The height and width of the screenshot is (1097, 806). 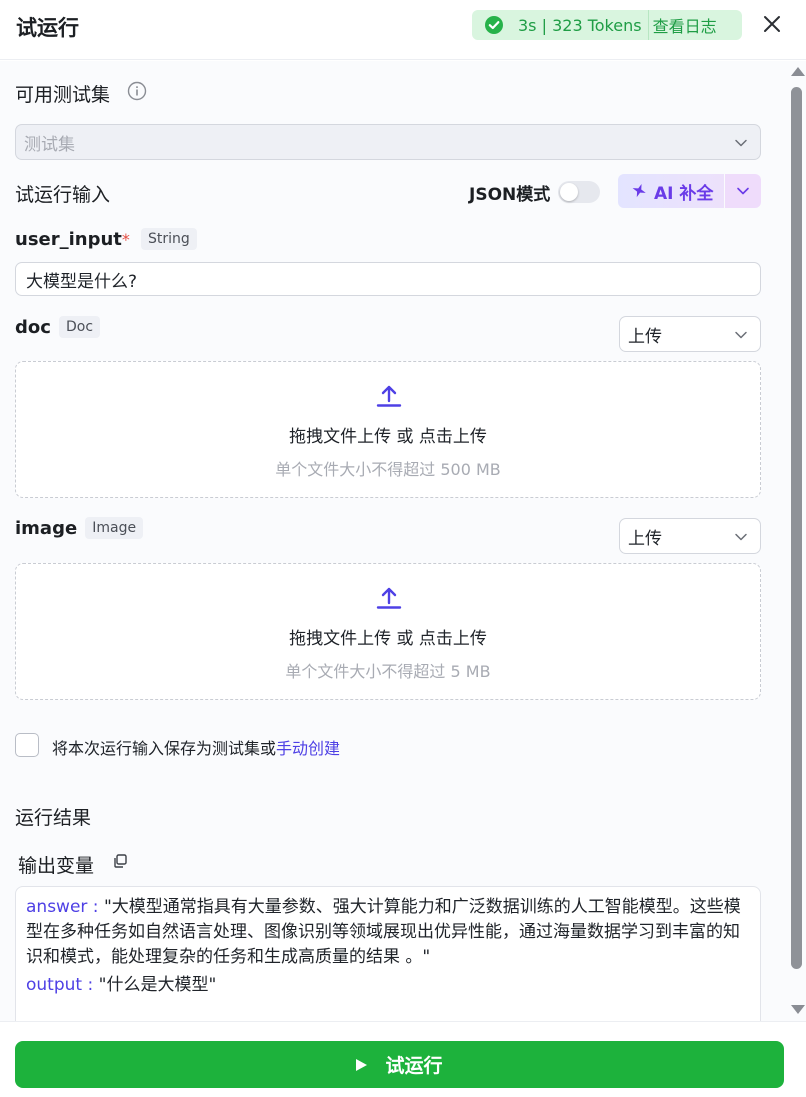 I want to click on json-mode-toggle, so click(x=579, y=192).